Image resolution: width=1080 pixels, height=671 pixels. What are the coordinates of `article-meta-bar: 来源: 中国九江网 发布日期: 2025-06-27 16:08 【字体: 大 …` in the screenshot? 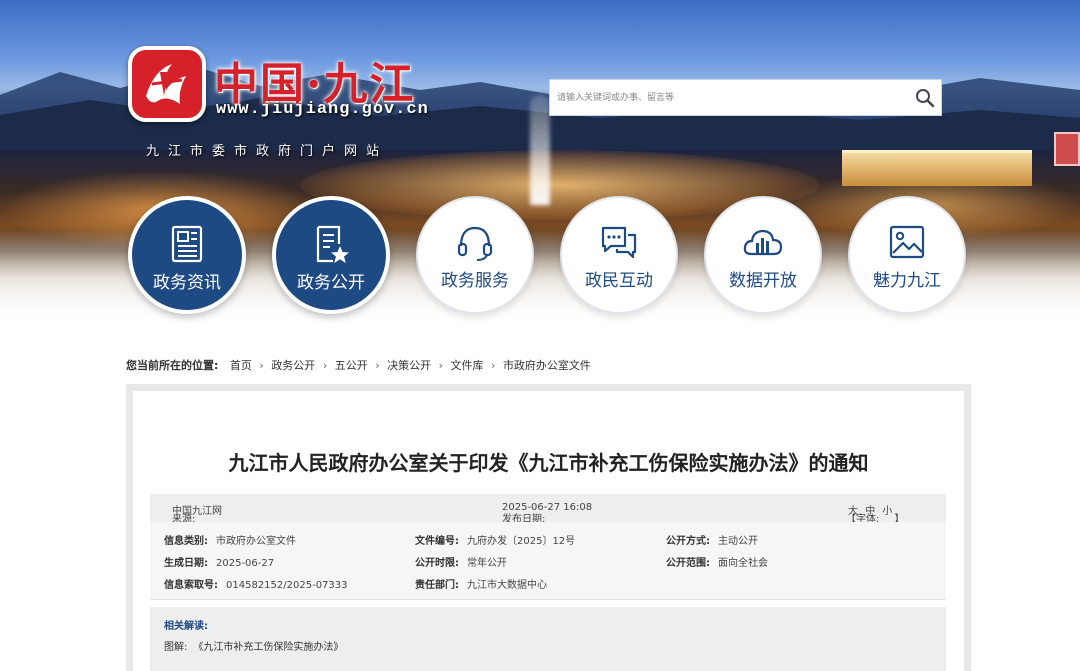 It's located at (548, 509).